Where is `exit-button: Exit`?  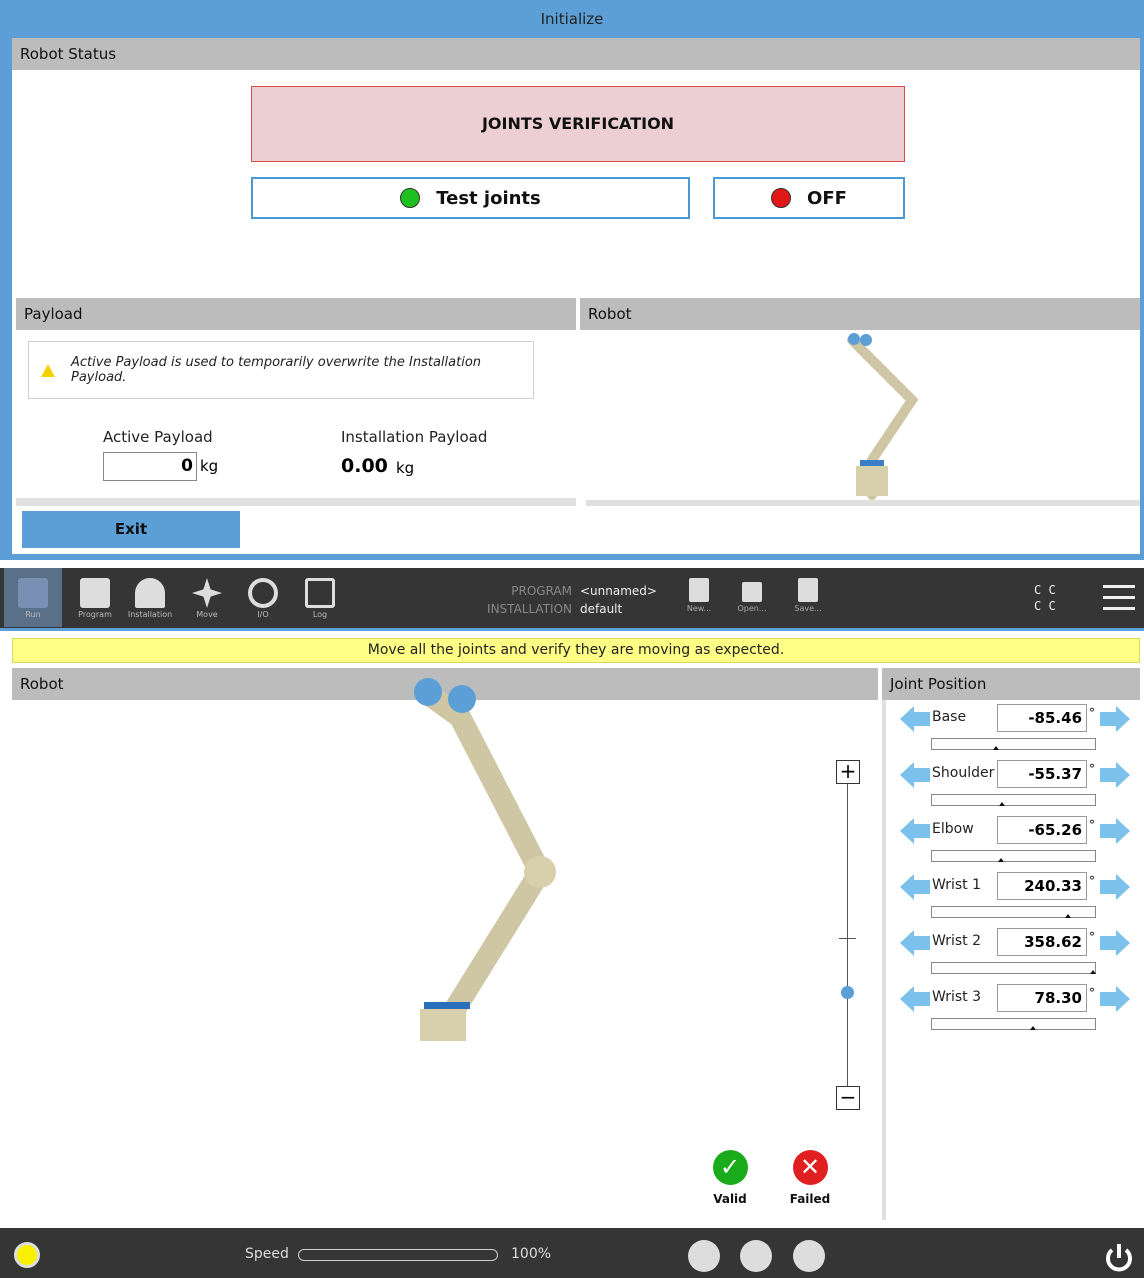 exit-button: Exit is located at coordinates (131, 529).